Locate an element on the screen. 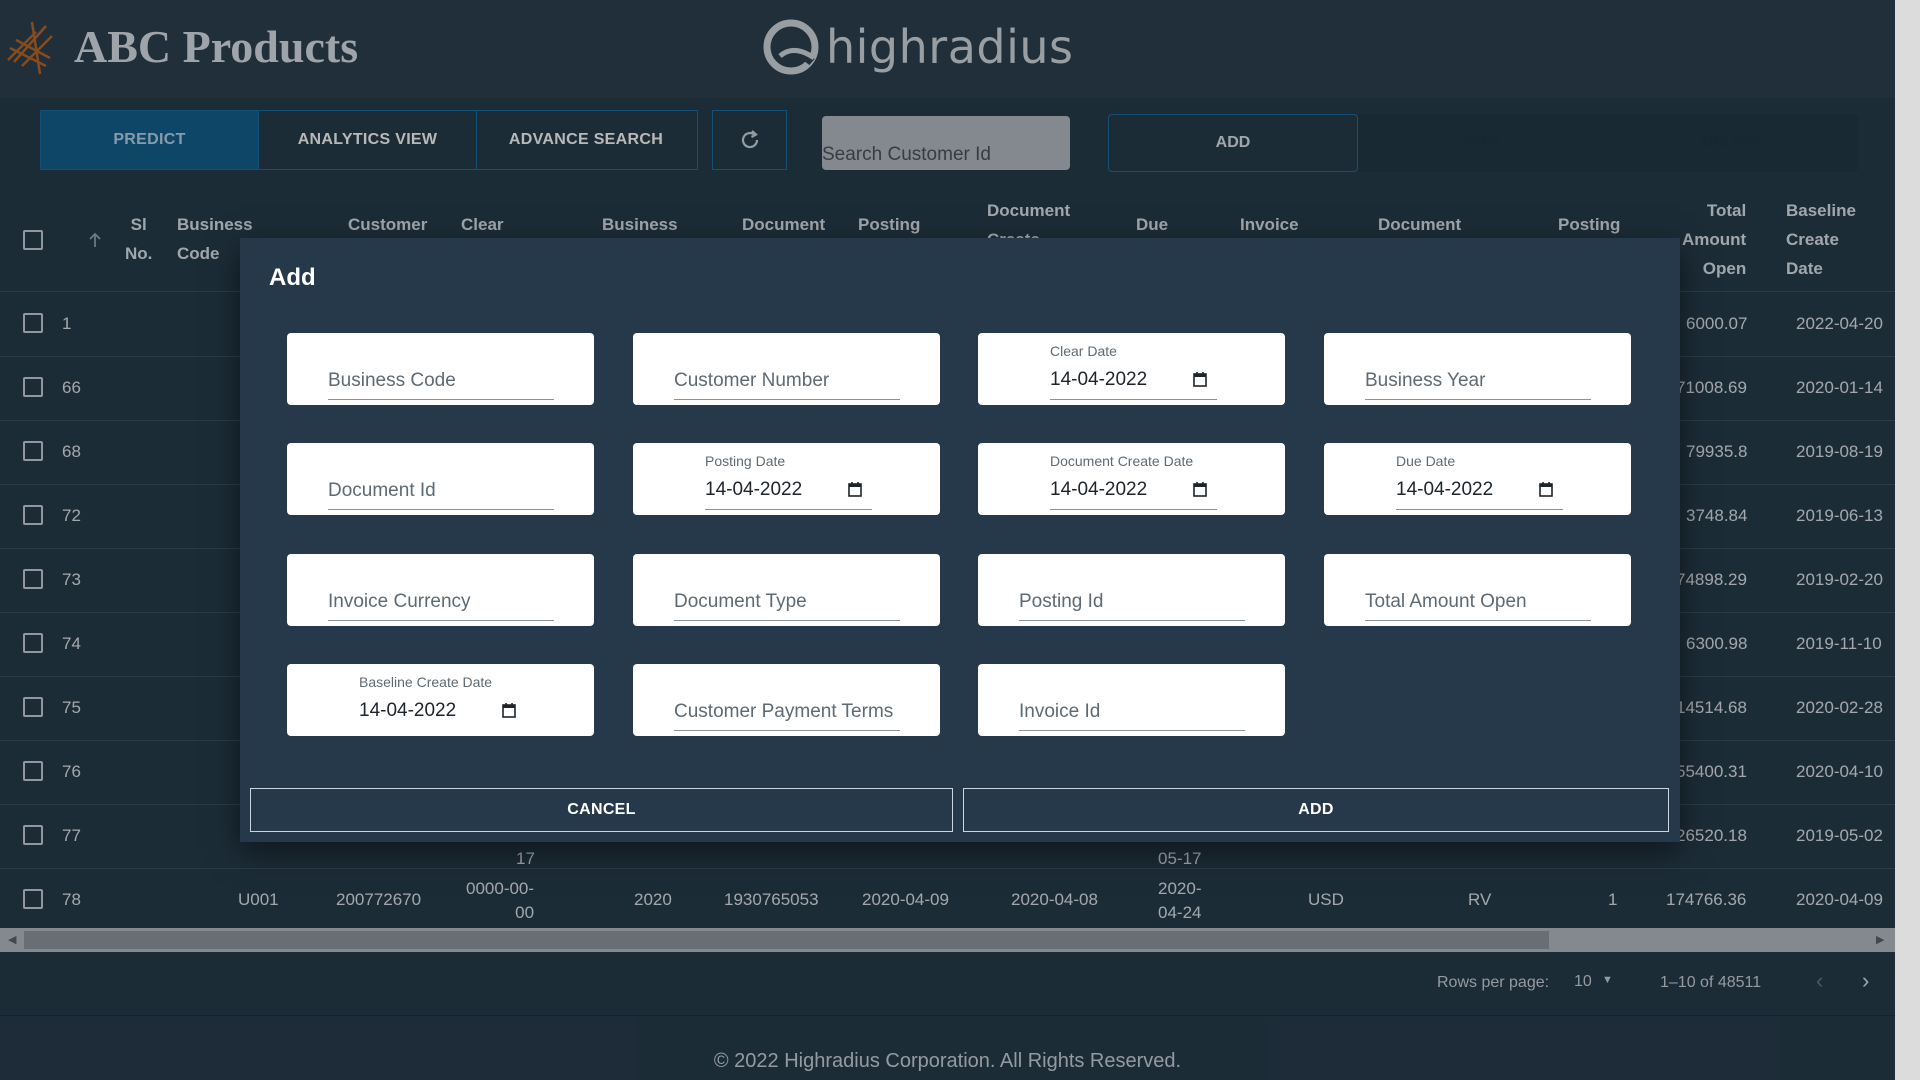 The height and width of the screenshot is (1080, 1920). due-date-value: 14-04-2022 is located at coordinates (1445, 489).